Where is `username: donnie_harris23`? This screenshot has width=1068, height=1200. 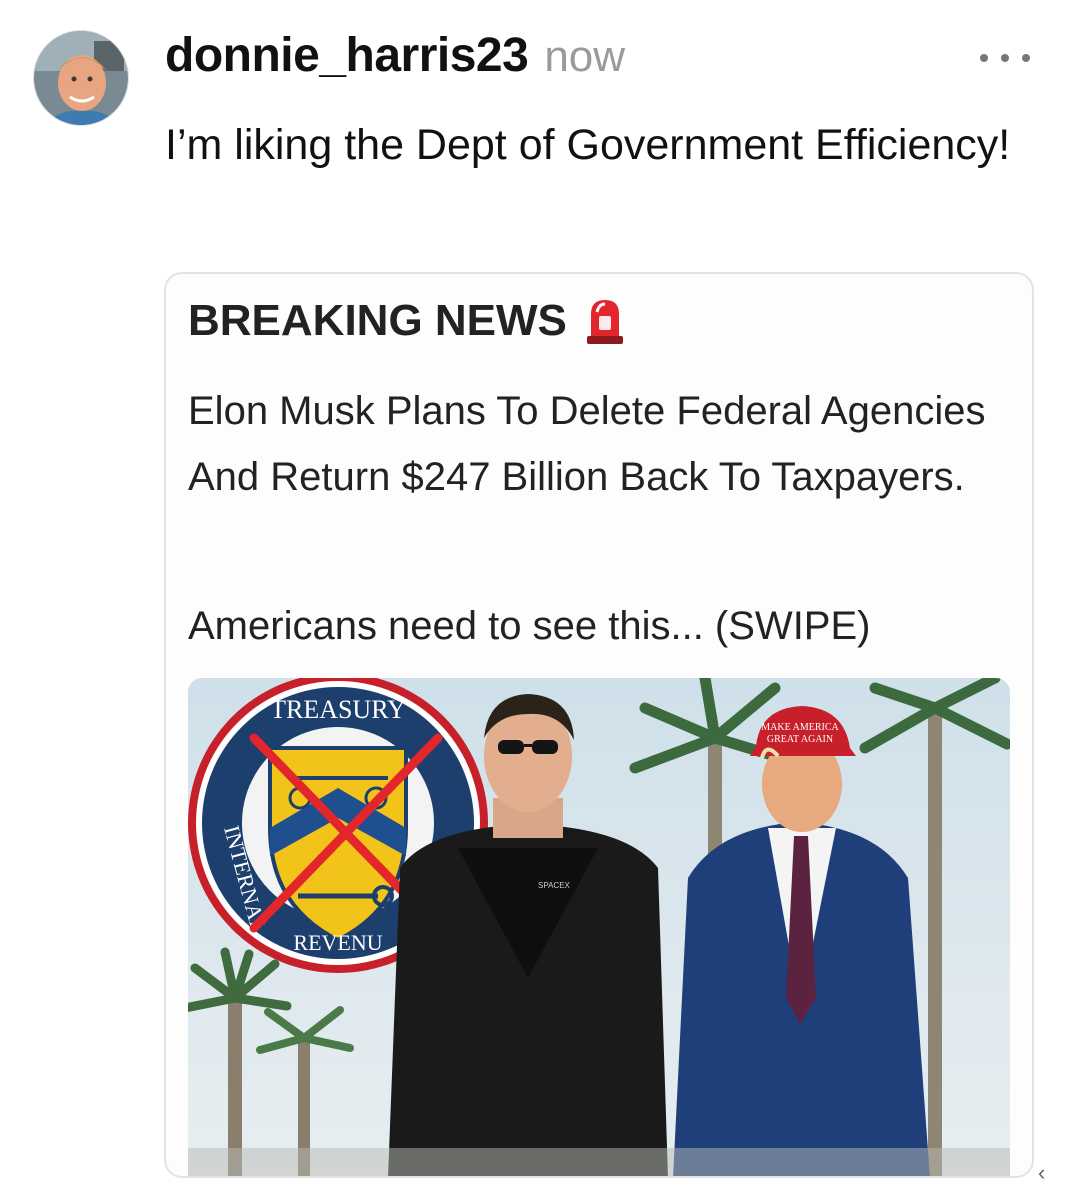
username: donnie_harris23 is located at coordinates (347, 55).